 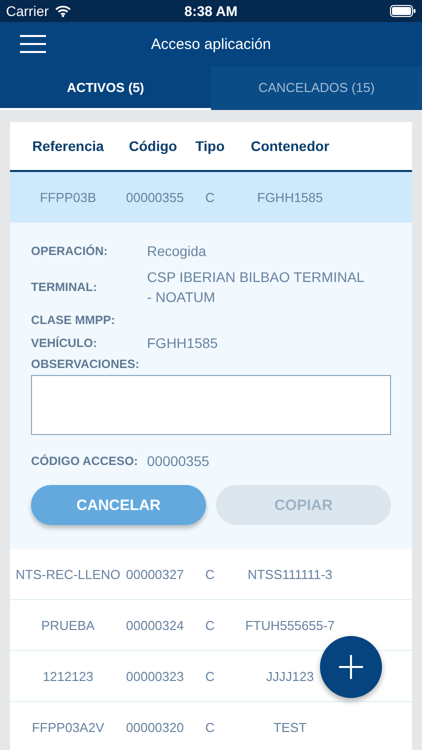 I want to click on table-cell-text: TEST, so click(x=290, y=727).